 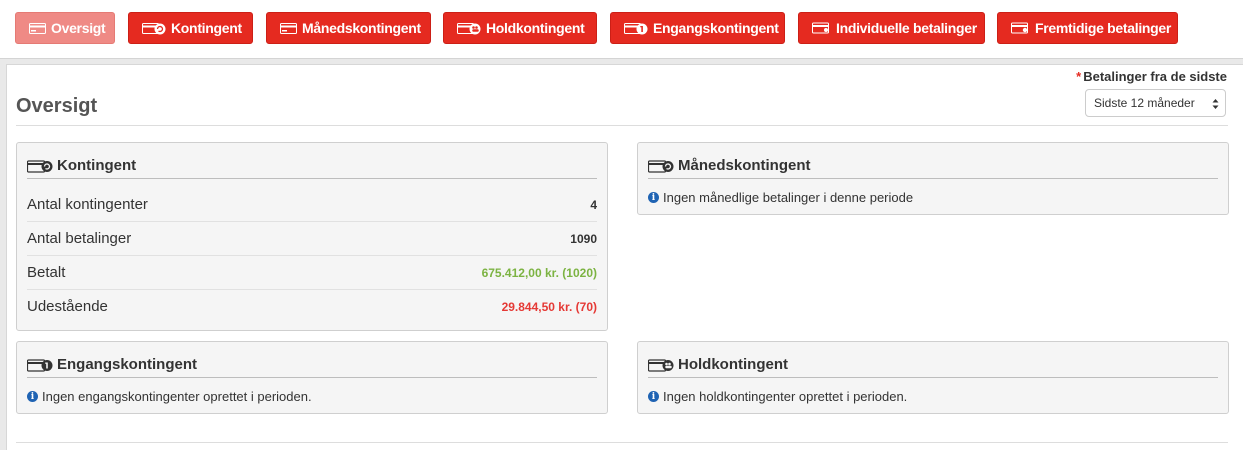 I want to click on panel-title: Engangskontingent, so click(x=127, y=364).